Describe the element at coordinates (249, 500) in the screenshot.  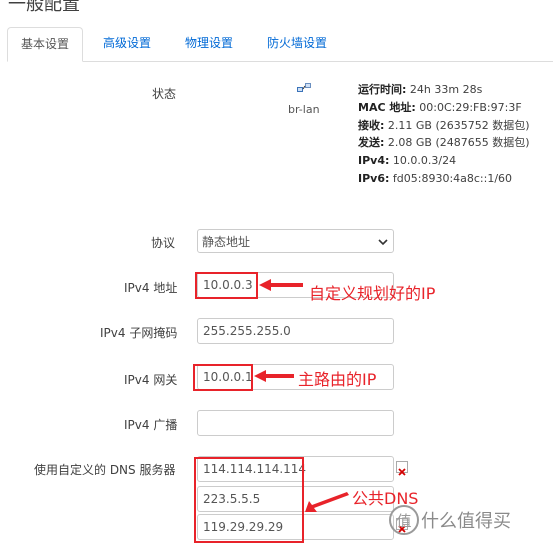
I see `dns-highlight-box` at that location.